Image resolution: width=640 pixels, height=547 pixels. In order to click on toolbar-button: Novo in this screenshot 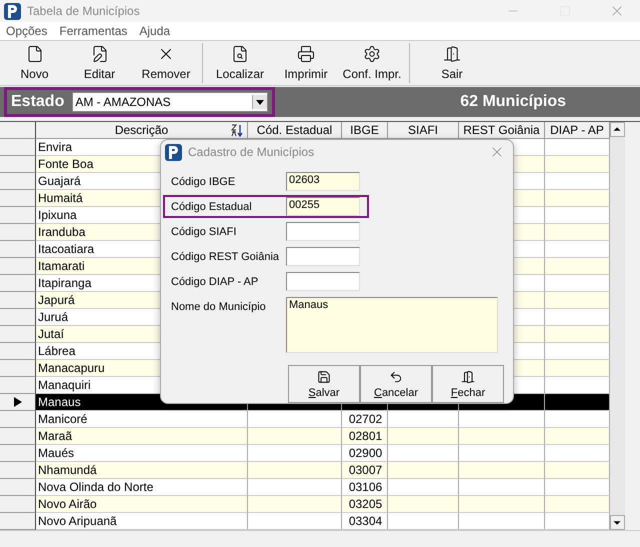, I will do `click(34, 63)`.